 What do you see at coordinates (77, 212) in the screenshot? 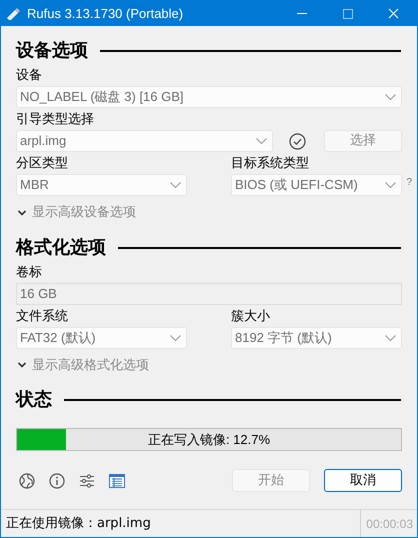
I see `advanced-options-toggle: 显示高级设备选项` at bounding box center [77, 212].